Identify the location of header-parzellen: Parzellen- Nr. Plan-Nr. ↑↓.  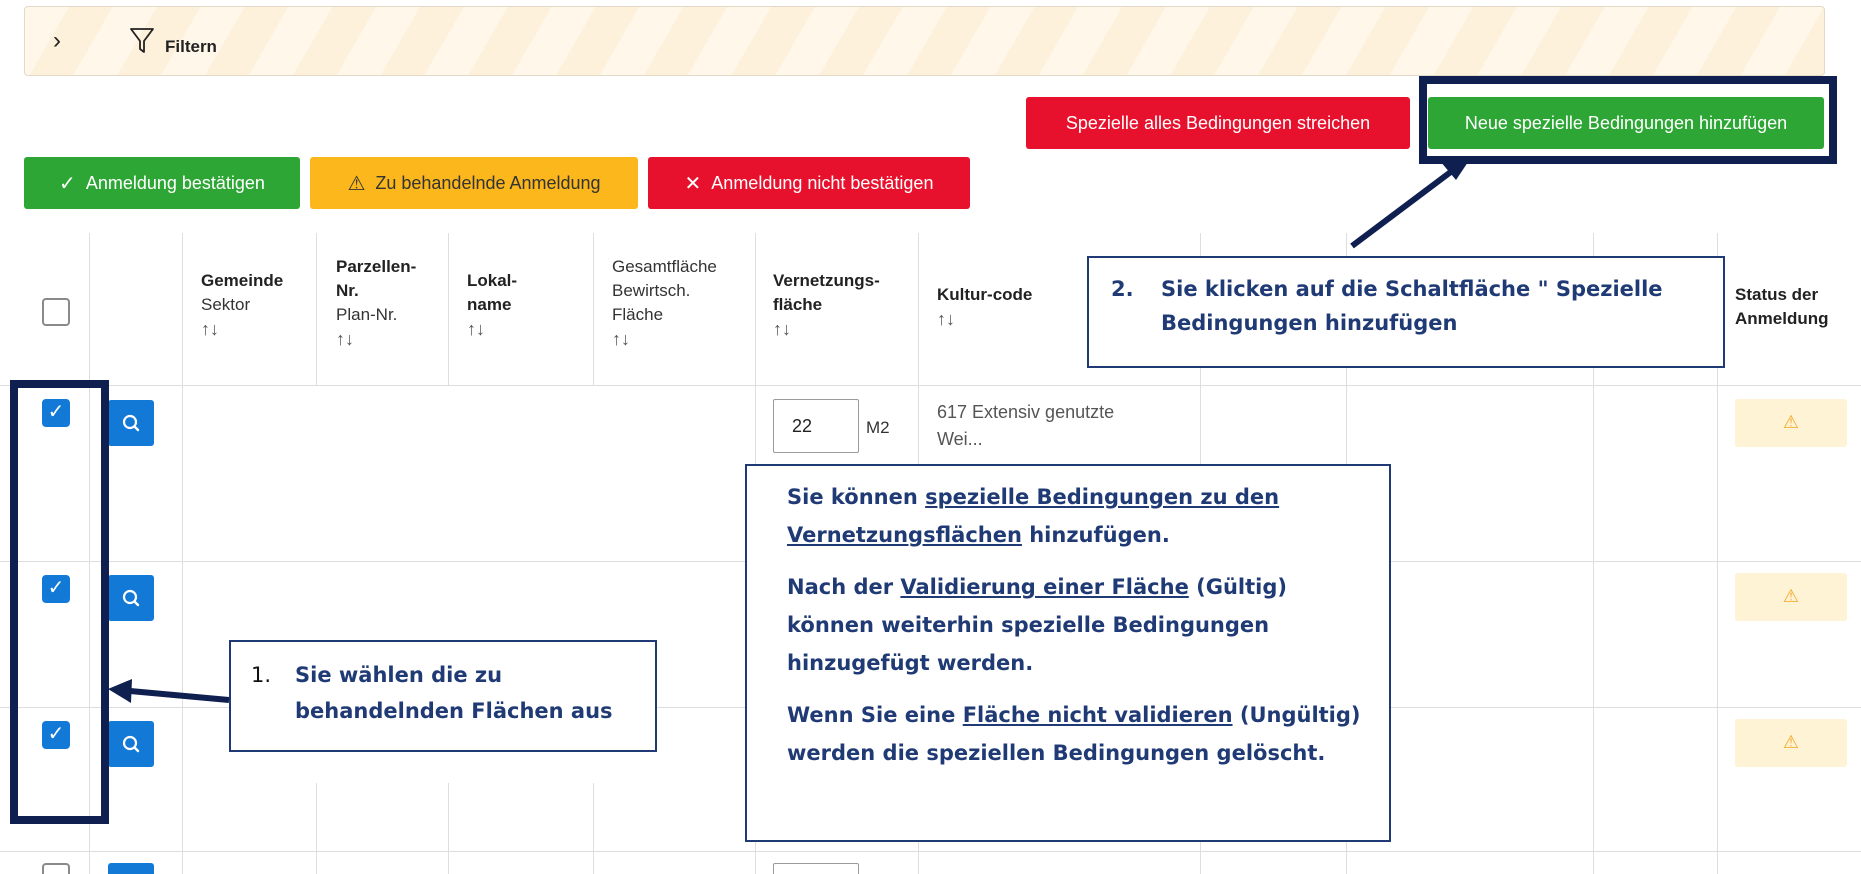
(376, 303).